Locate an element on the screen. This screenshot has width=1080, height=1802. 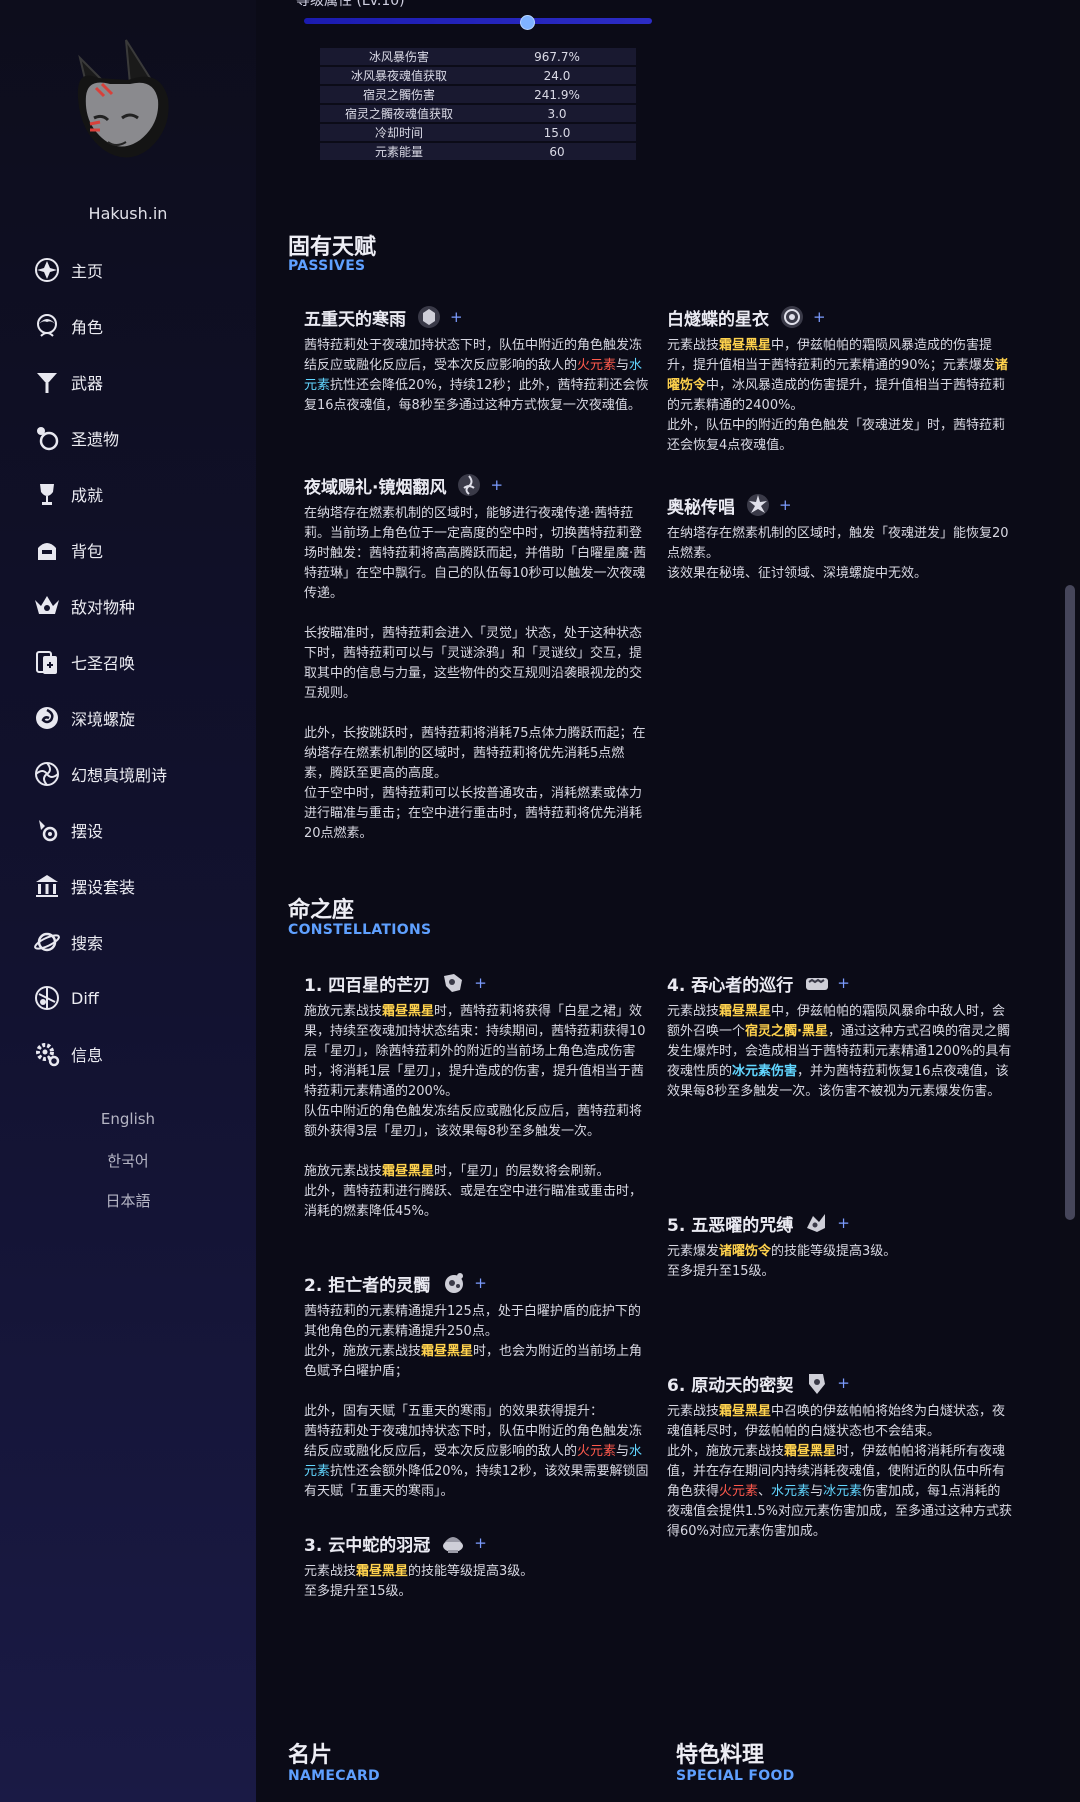
keyword-highlight: 冰元素 is located at coordinates (843, 1491).